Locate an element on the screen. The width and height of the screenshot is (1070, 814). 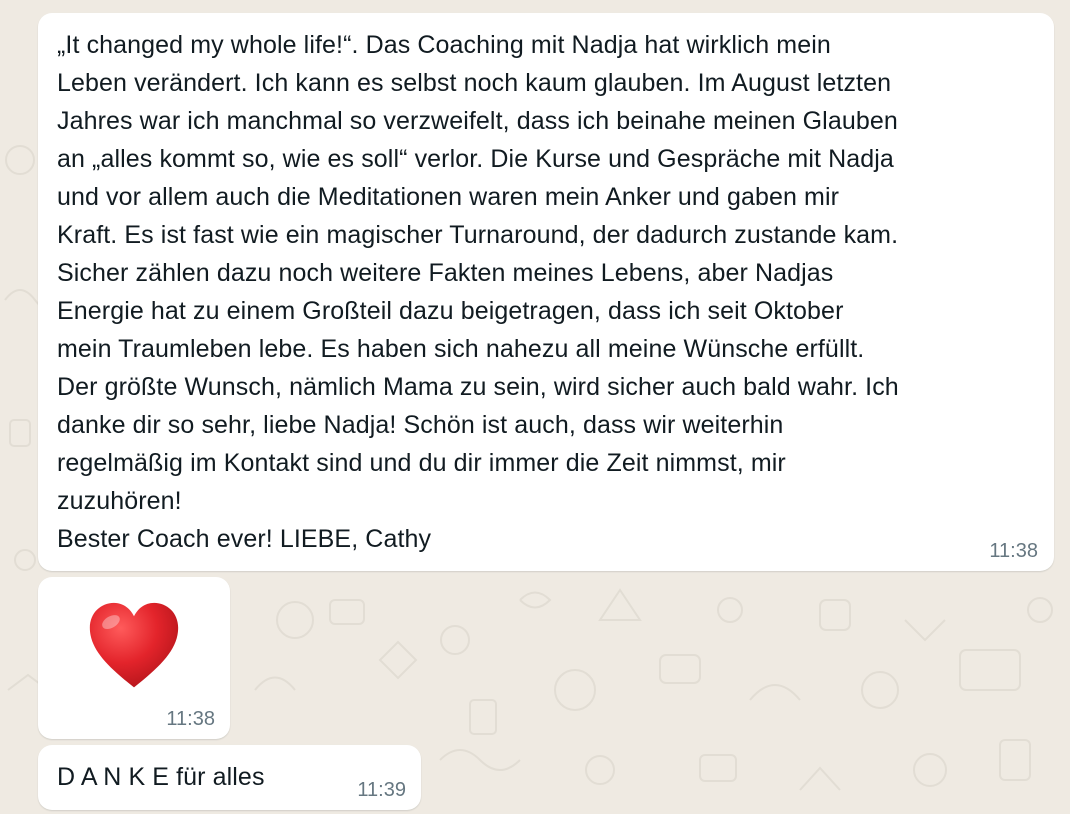
red-heart-icon is located at coordinates (134, 647).